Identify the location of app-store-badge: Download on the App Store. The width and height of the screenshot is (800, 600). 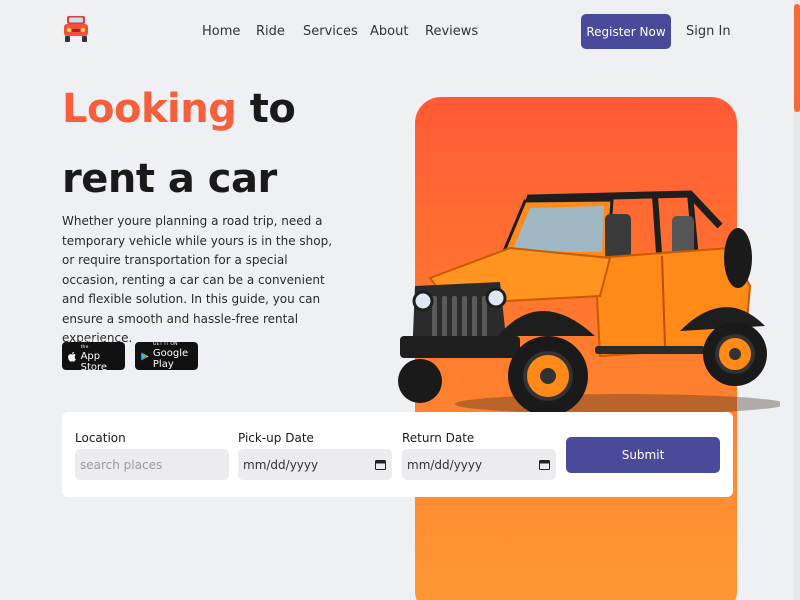
(93, 356).